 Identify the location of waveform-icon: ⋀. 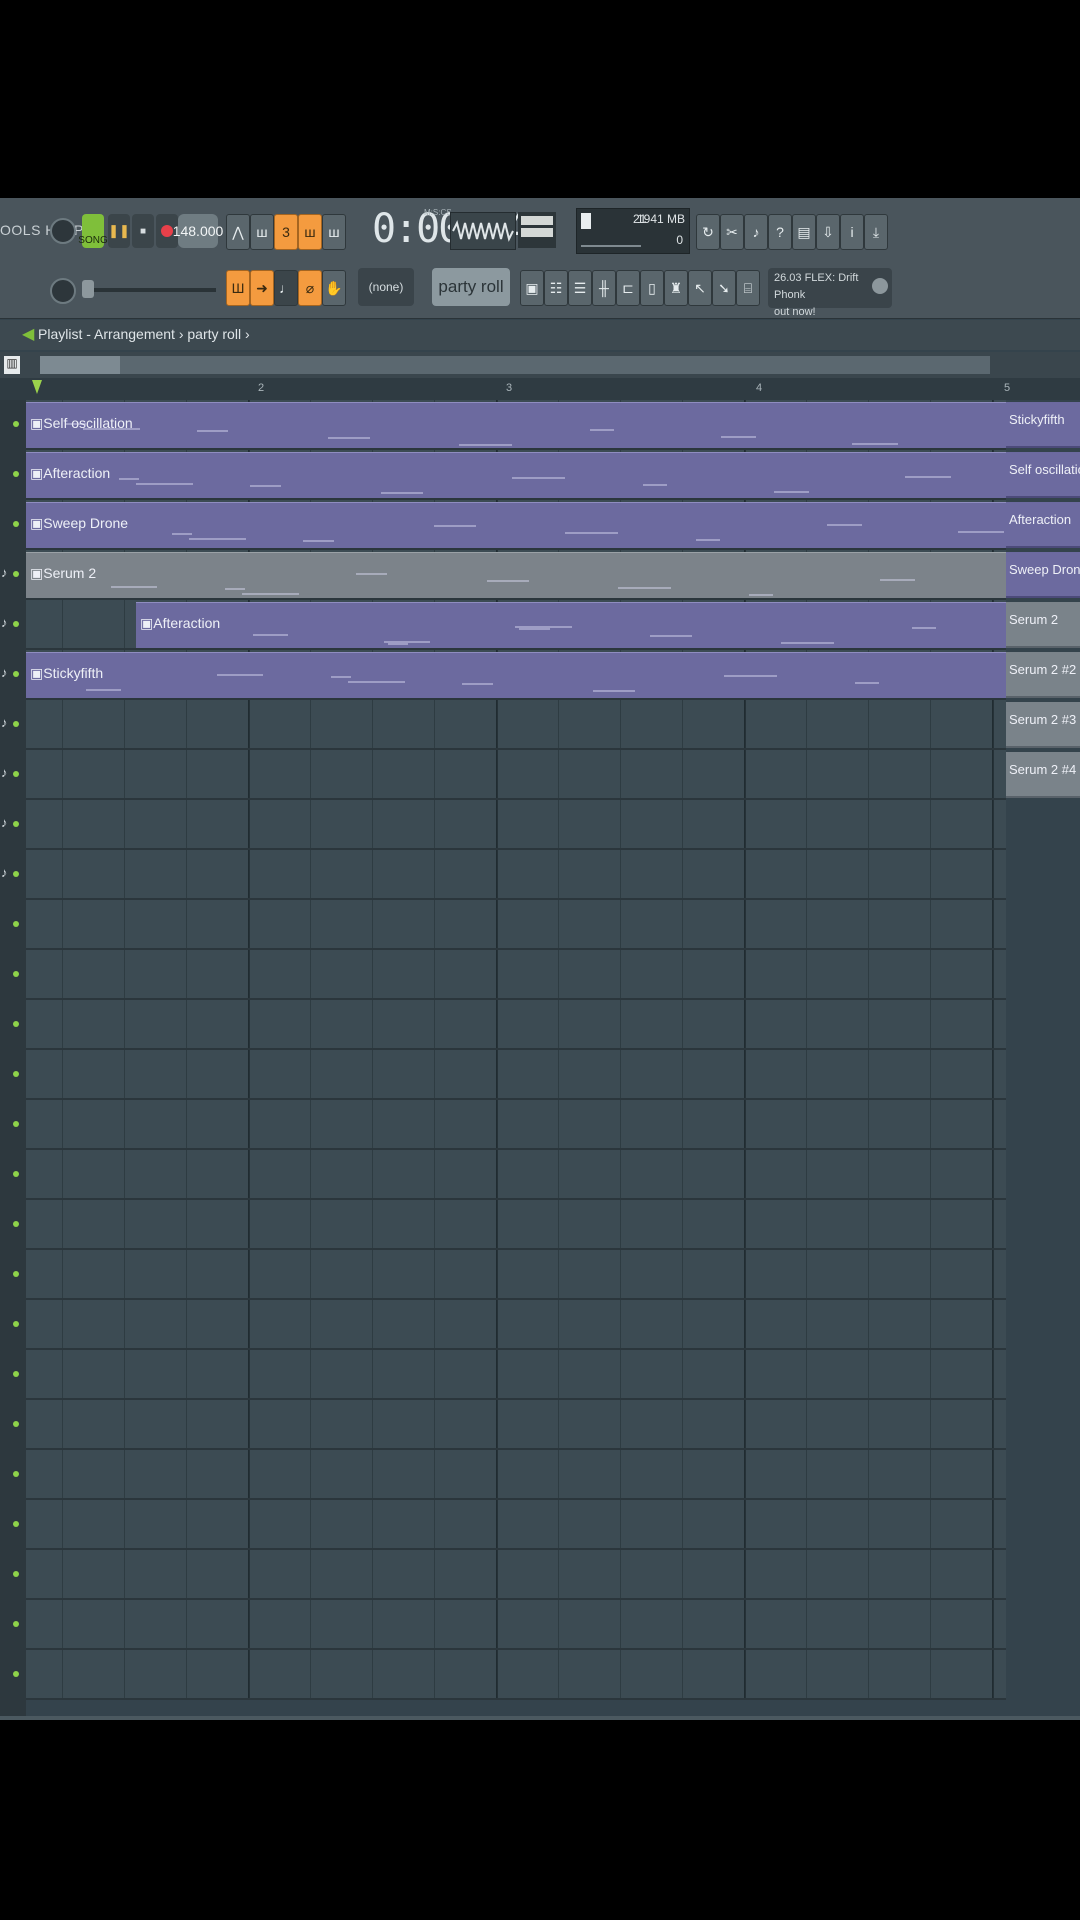
(238, 232).